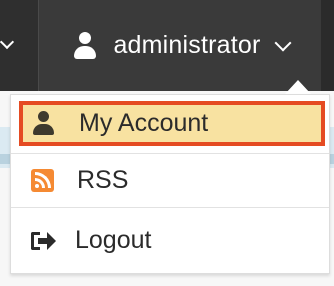  Describe the element at coordinates (19, 45) in the screenshot. I see `previous-menu-toggle` at that location.